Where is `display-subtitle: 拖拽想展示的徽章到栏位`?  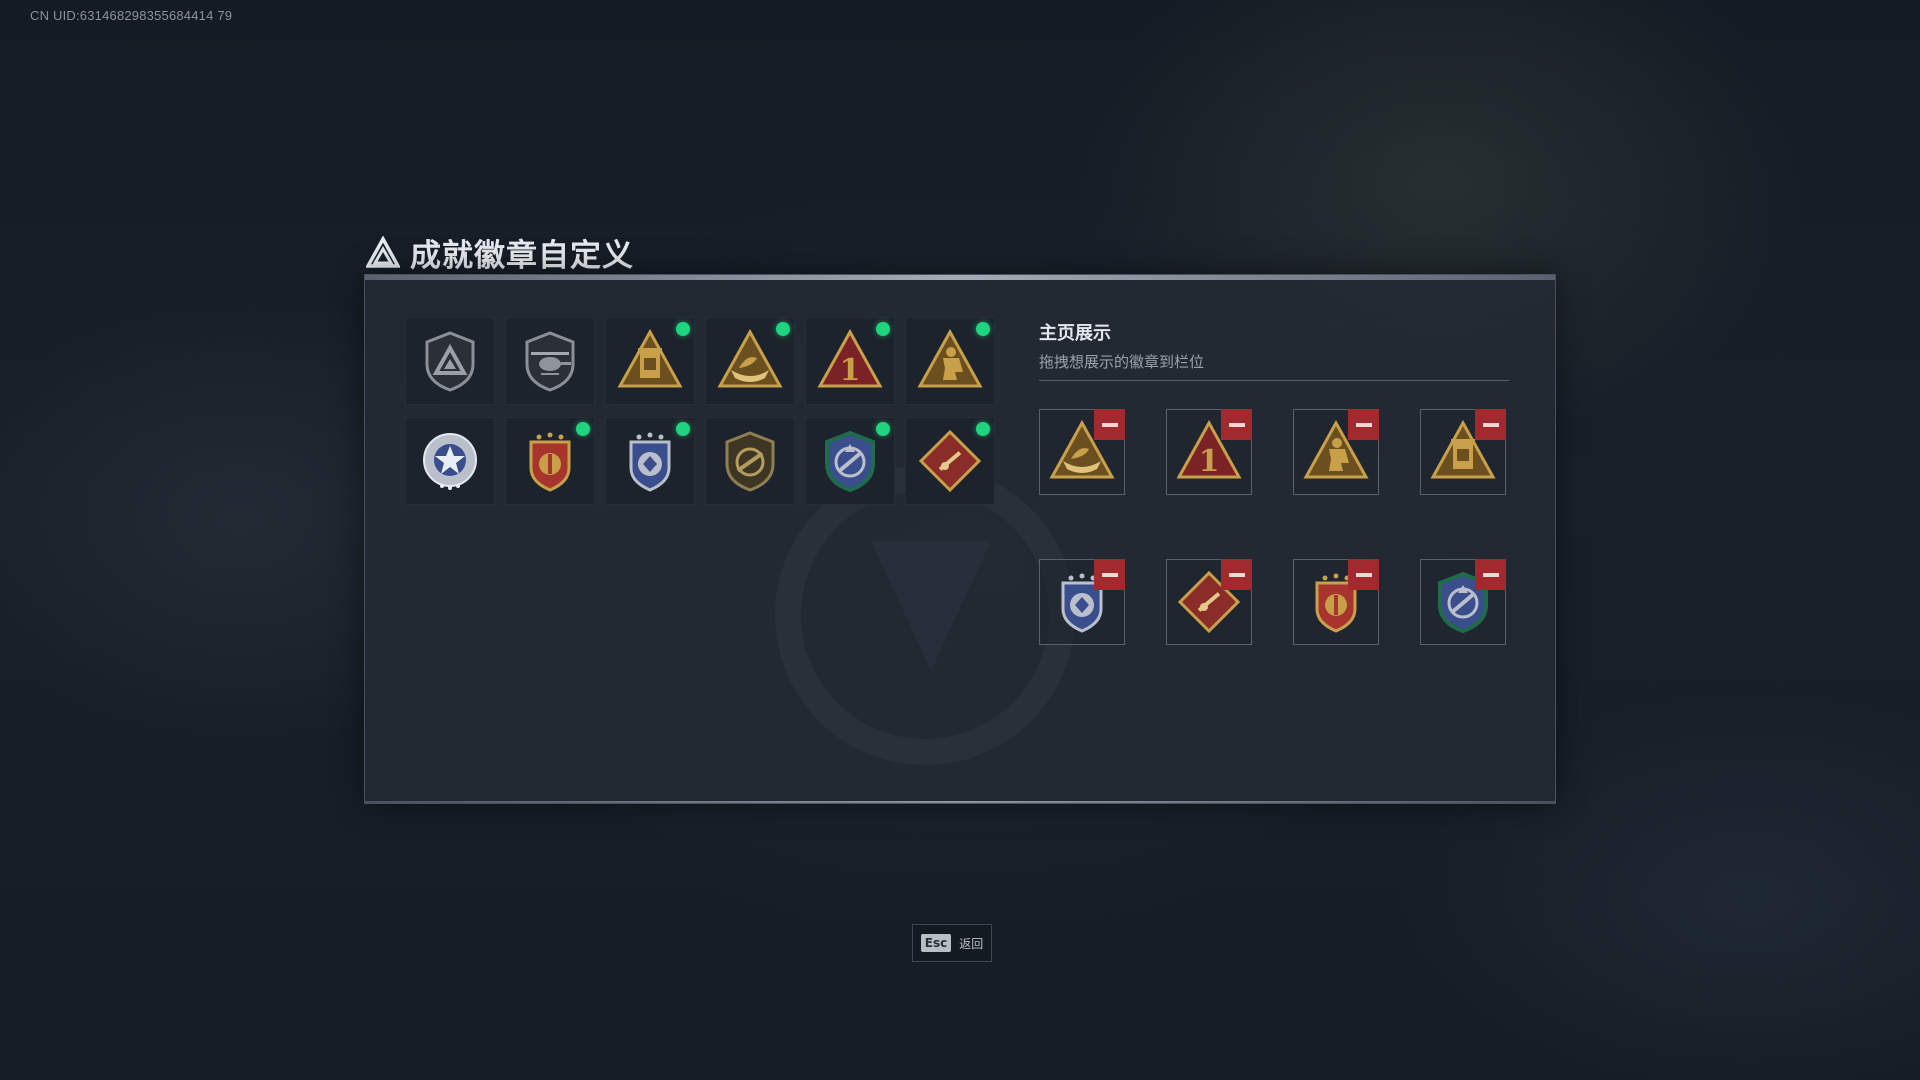
display-subtitle: 拖拽想展示的徽章到栏位 is located at coordinates (1122, 362).